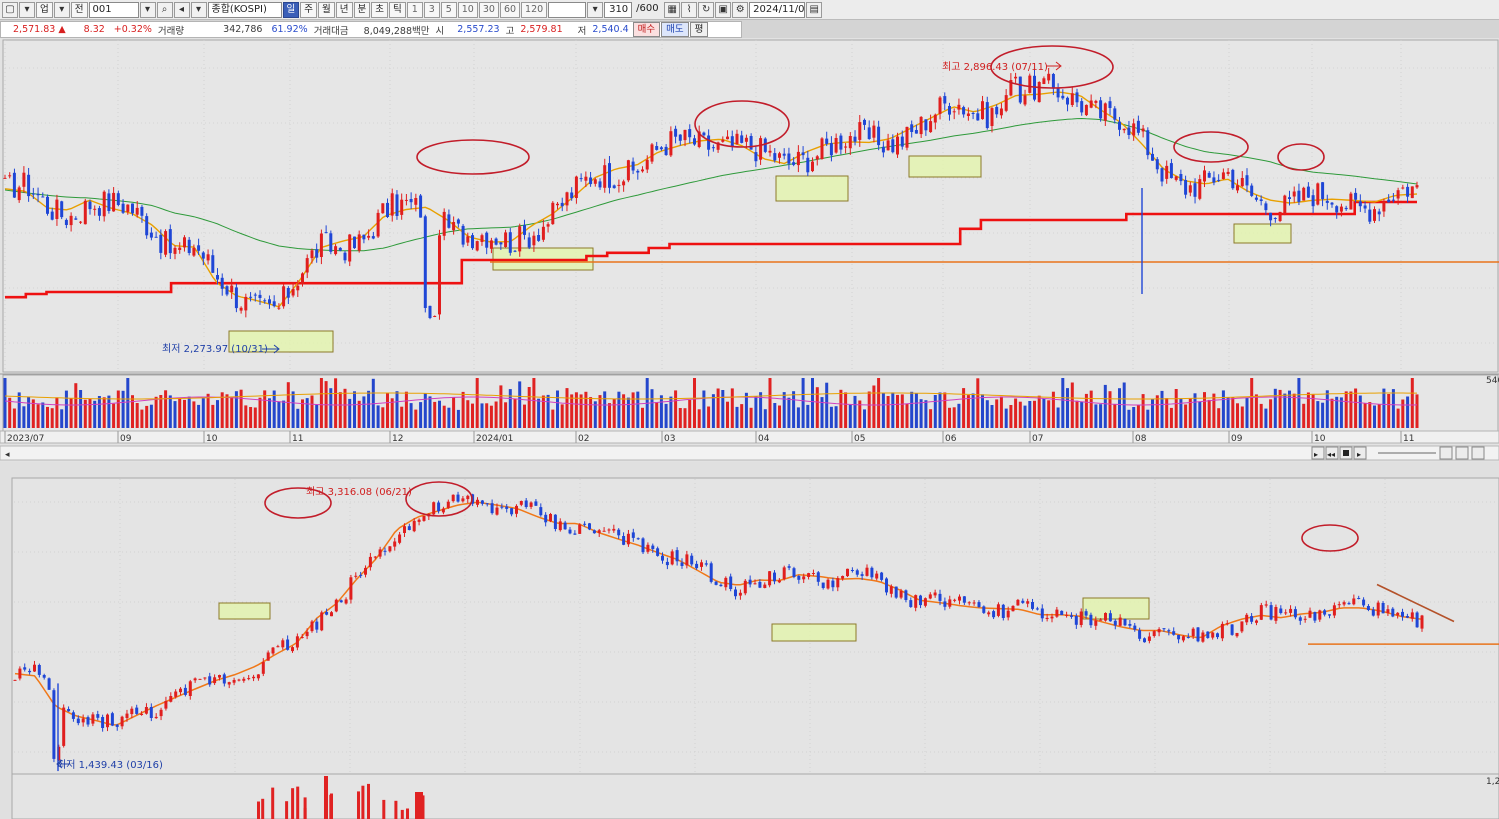 The height and width of the screenshot is (819, 1499). Describe the element at coordinates (646, 29) in the screenshot. I see `buy-button: 매수` at that location.